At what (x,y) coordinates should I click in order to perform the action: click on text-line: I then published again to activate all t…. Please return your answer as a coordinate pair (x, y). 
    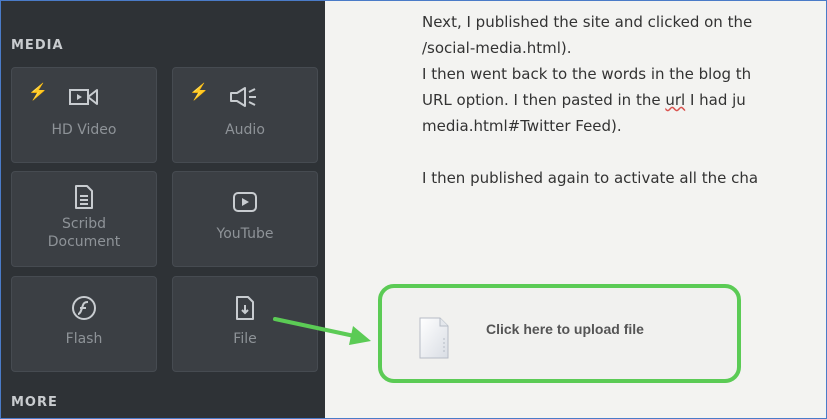
    Looking at the image, I should click on (590, 178).